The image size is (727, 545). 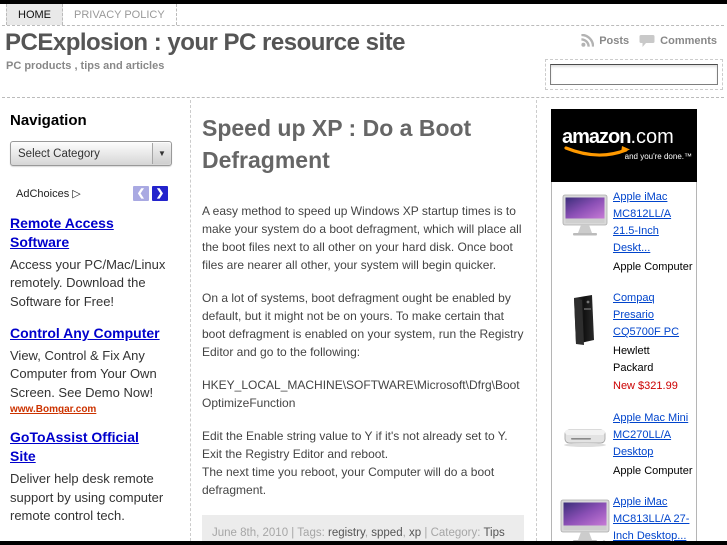 I want to click on search-box, so click(x=634, y=74).